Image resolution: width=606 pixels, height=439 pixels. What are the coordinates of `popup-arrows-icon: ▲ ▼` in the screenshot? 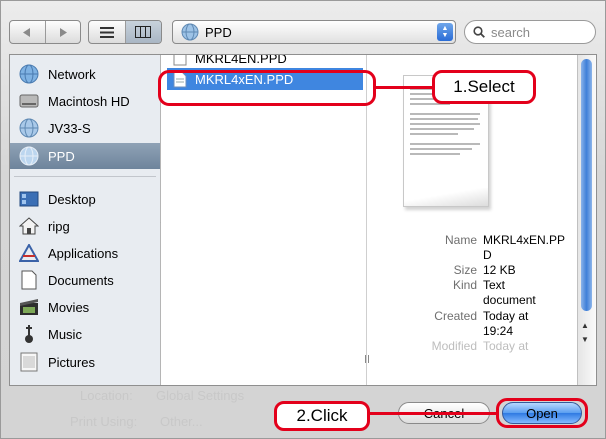 It's located at (445, 32).